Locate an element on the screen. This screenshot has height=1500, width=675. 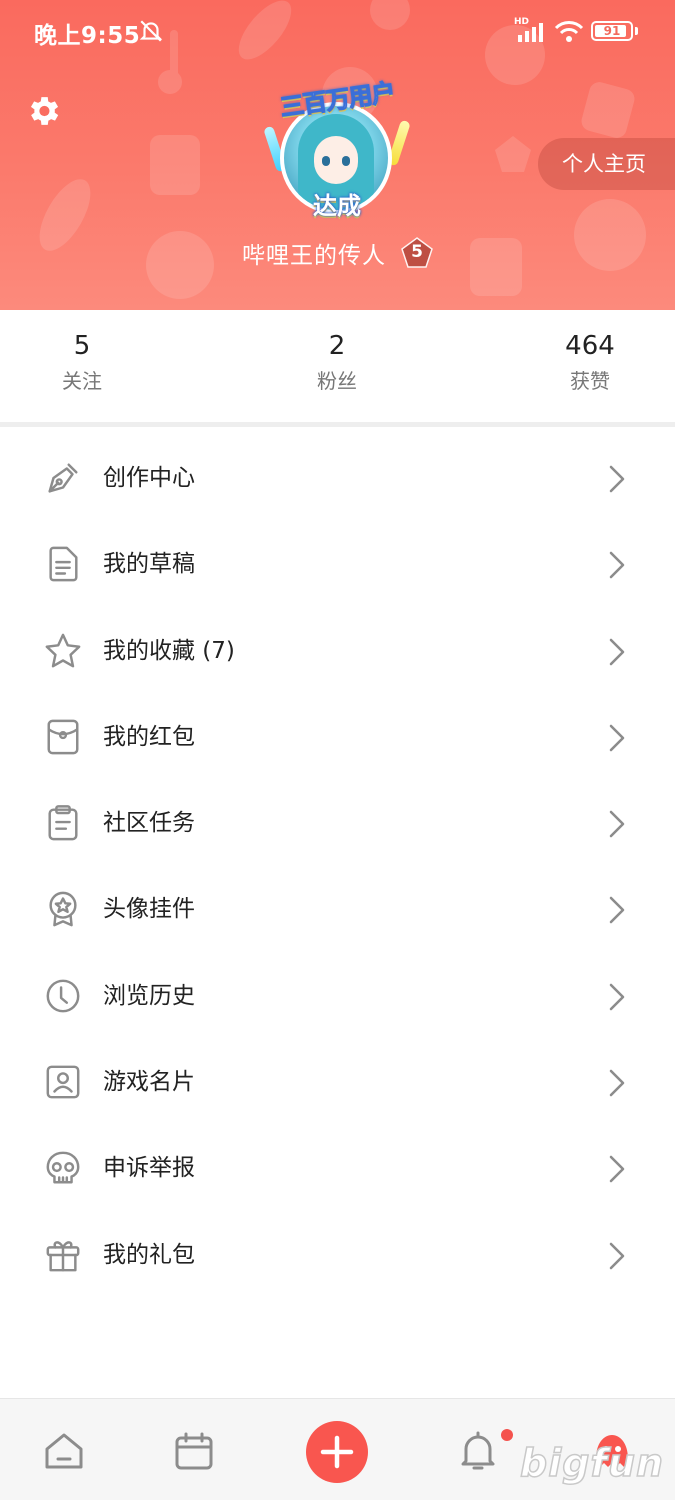
star-icon is located at coordinates (63, 650).